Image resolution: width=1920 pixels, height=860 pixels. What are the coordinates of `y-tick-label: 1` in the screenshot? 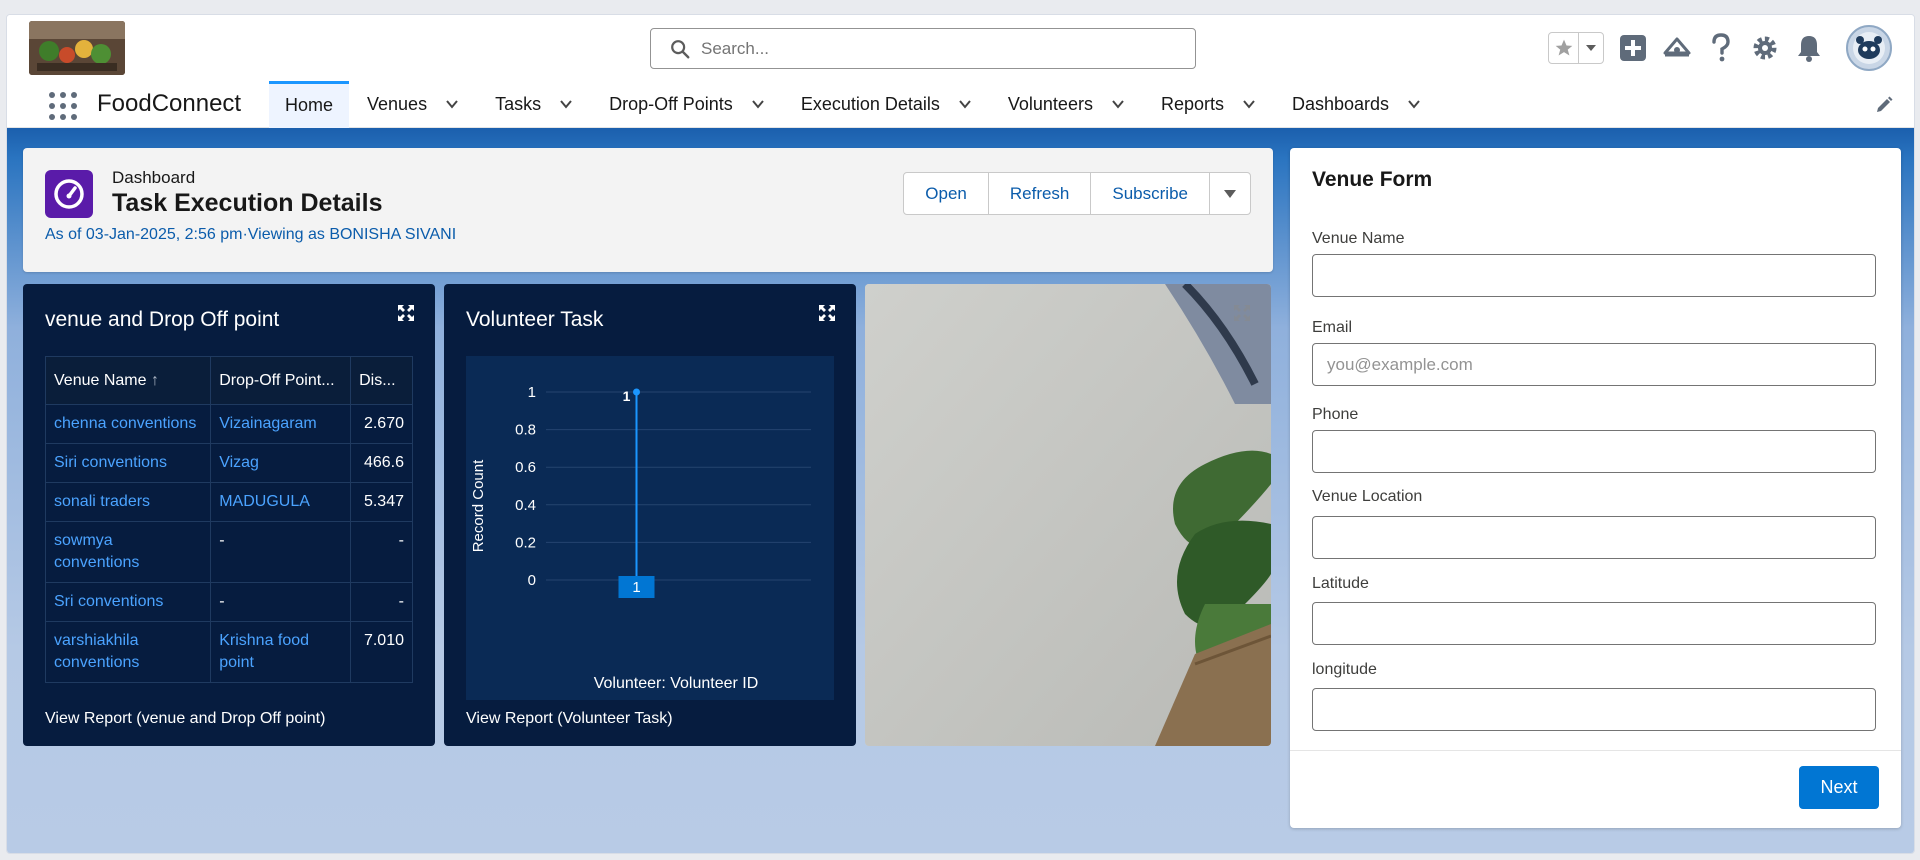 It's located at (532, 392).